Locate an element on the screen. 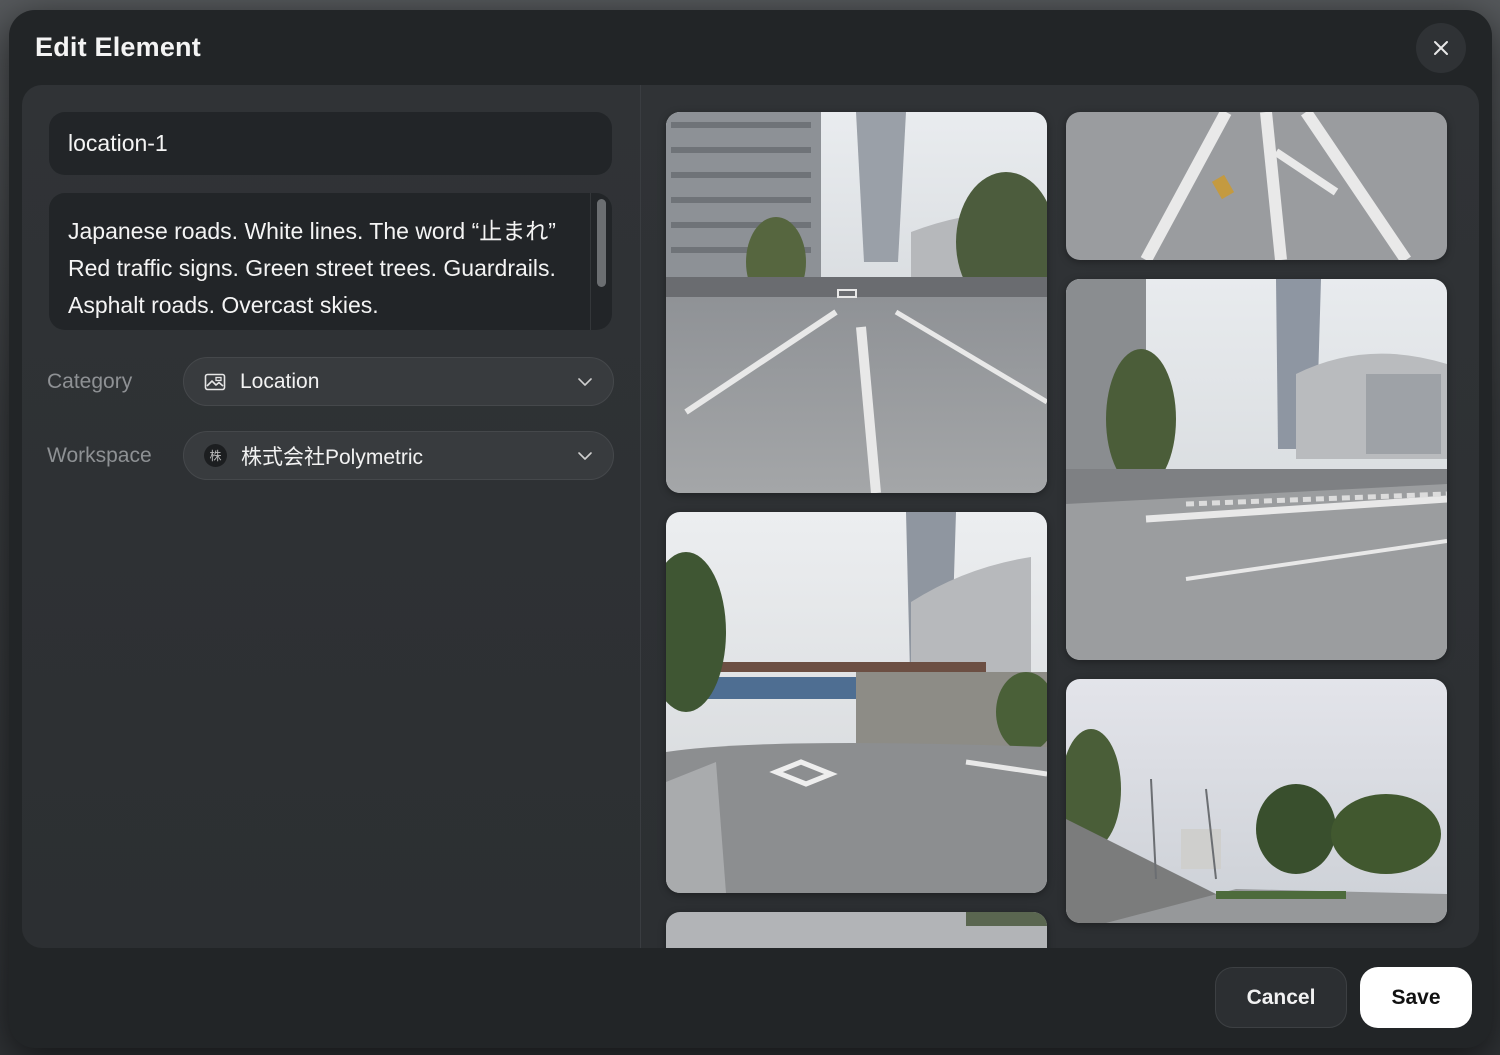 The width and height of the screenshot is (1500, 1055). scrollbar-thumb is located at coordinates (601, 243).